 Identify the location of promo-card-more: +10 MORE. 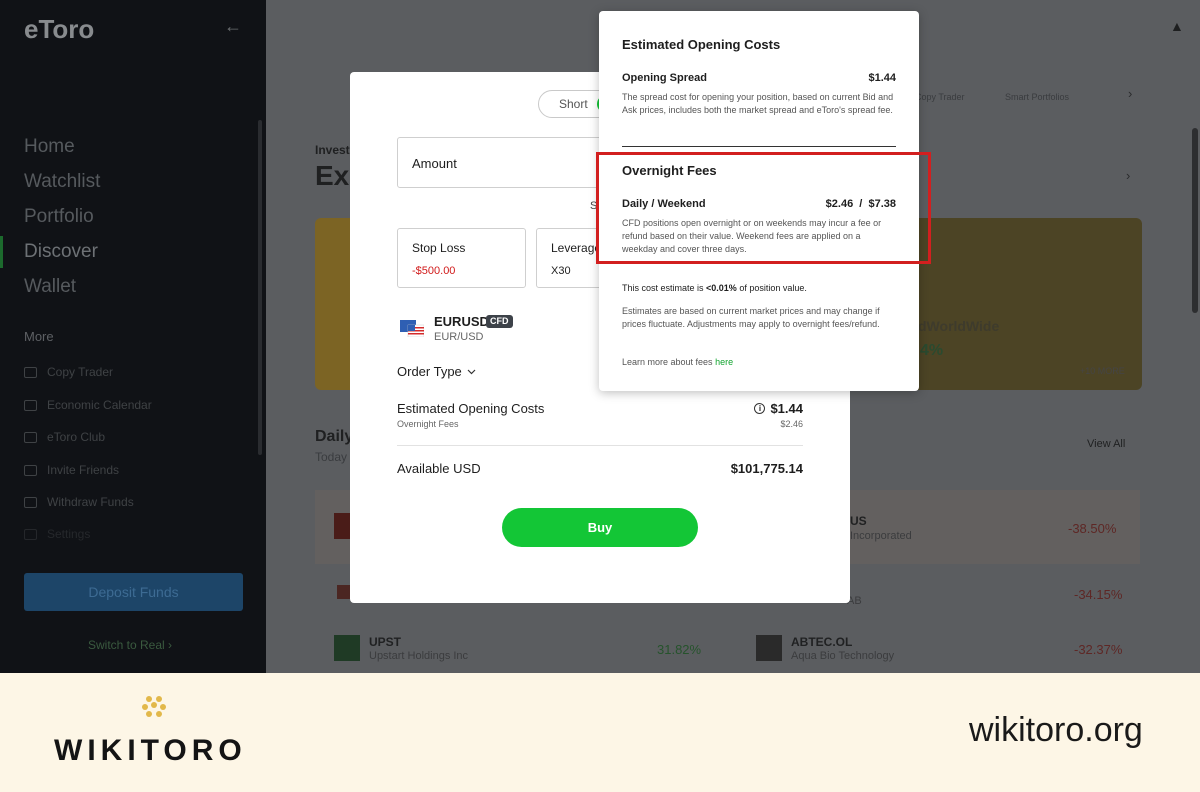
(1102, 371).